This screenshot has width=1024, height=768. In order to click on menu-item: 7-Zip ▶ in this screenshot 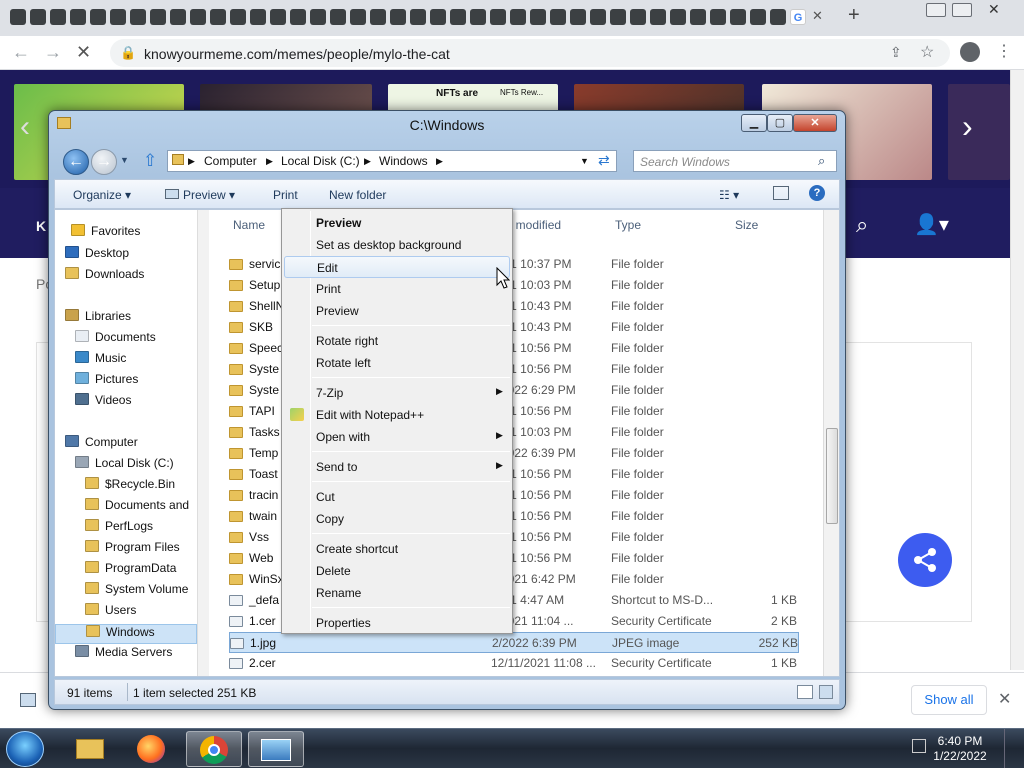, I will do `click(397, 393)`.